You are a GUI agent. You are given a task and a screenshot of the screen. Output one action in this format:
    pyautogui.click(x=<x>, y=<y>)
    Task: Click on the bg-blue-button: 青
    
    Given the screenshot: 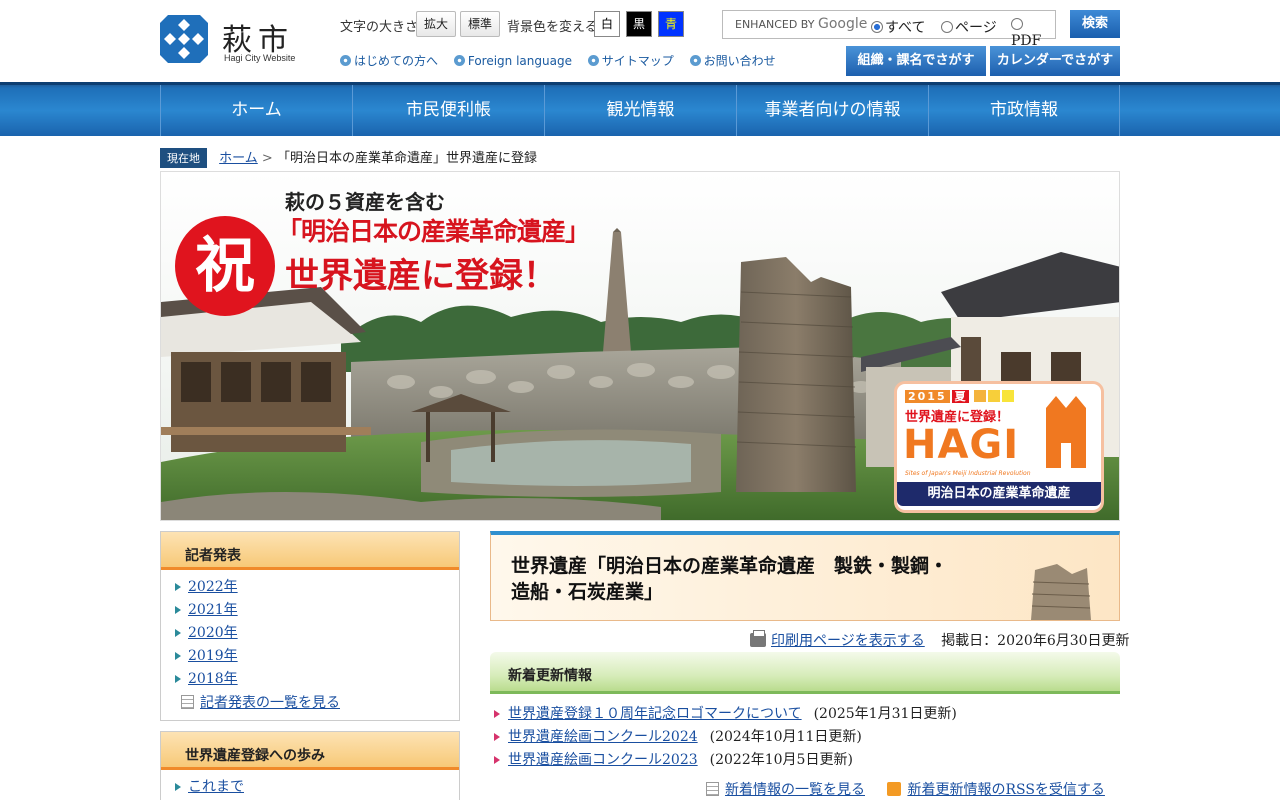 What is the action you would take?
    pyautogui.click(x=671, y=24)
    